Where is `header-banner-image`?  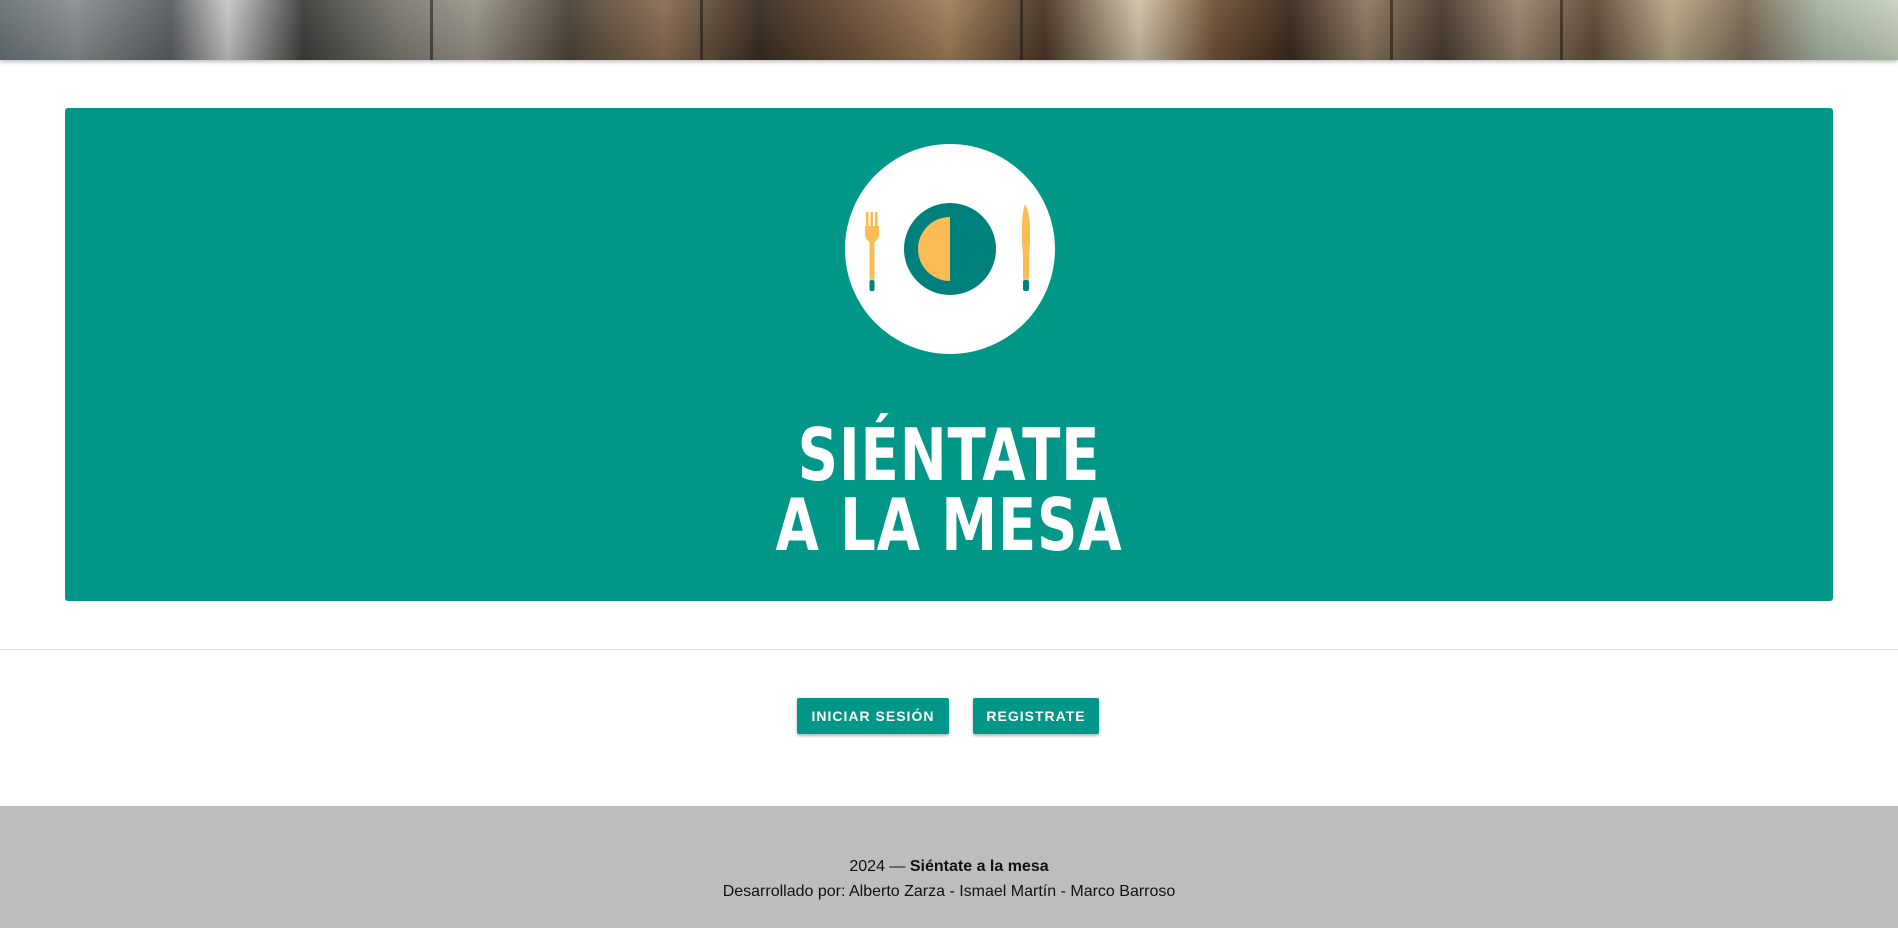 header-banner-image is located at coordinates (949, 30).